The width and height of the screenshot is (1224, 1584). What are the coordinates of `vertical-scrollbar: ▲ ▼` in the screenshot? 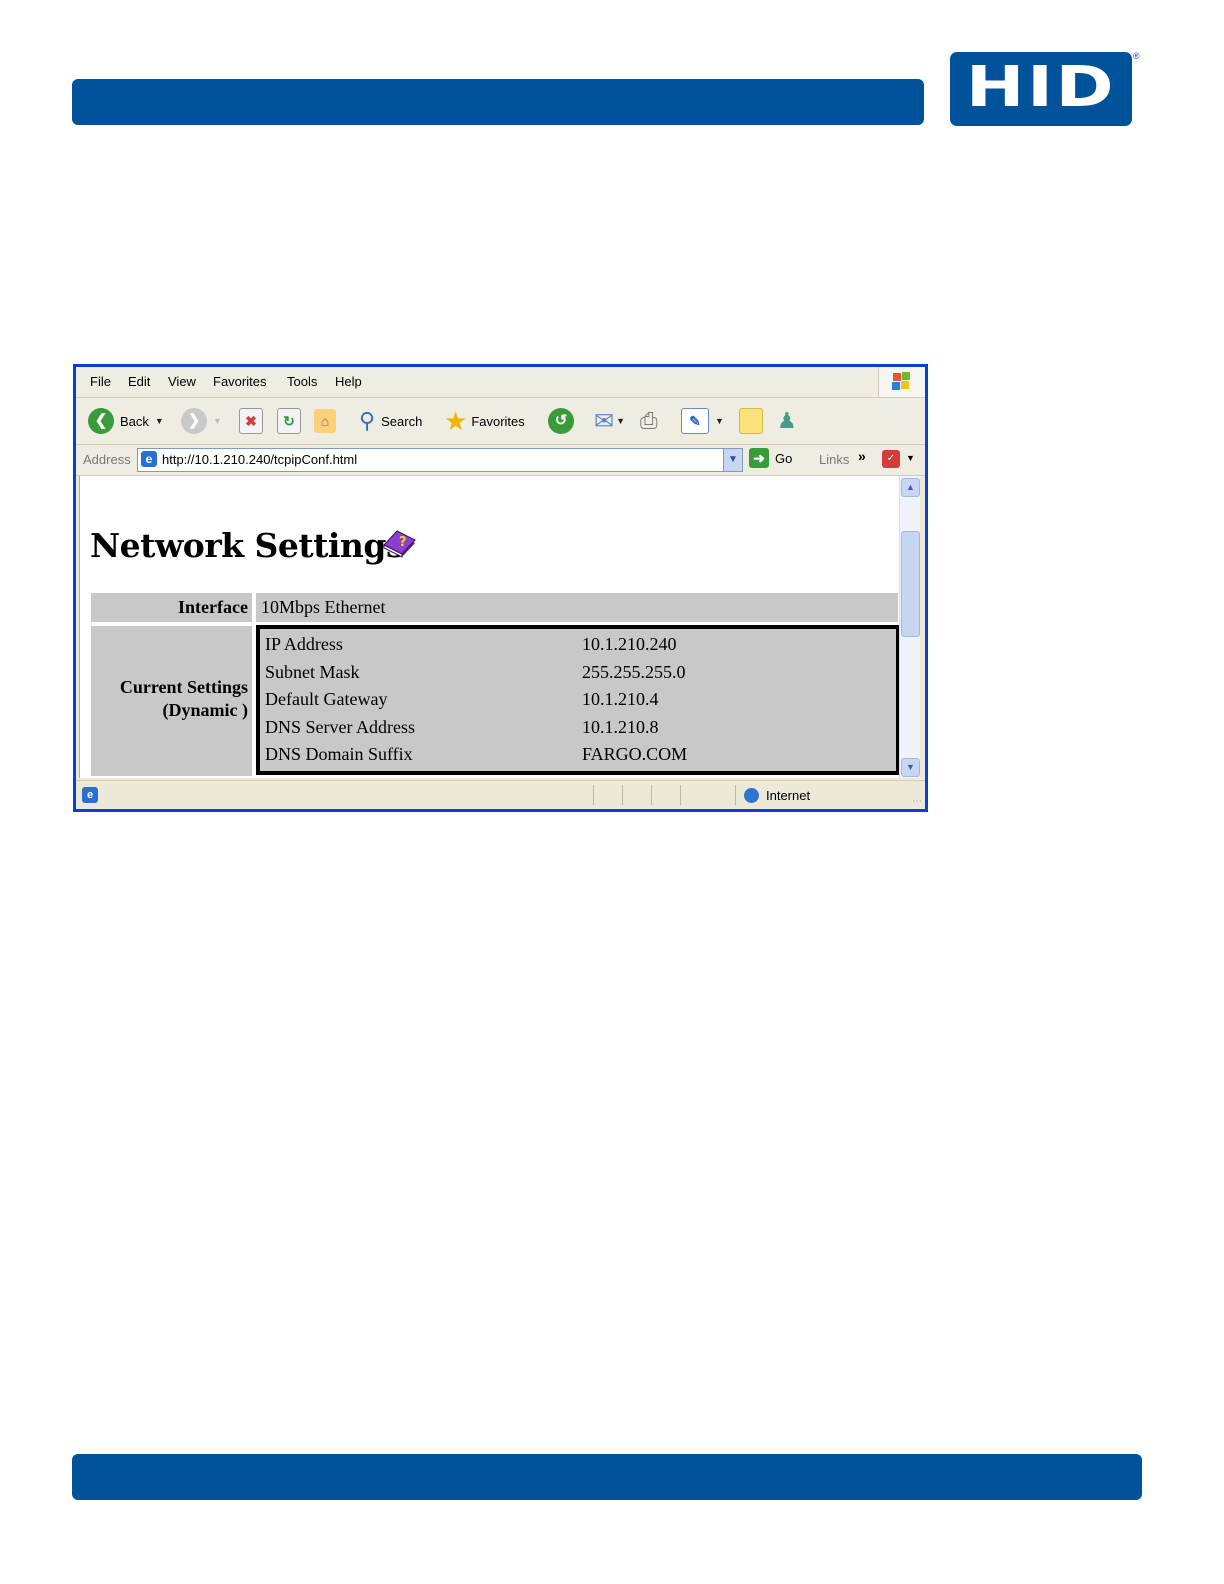 It's located at (909, 627).